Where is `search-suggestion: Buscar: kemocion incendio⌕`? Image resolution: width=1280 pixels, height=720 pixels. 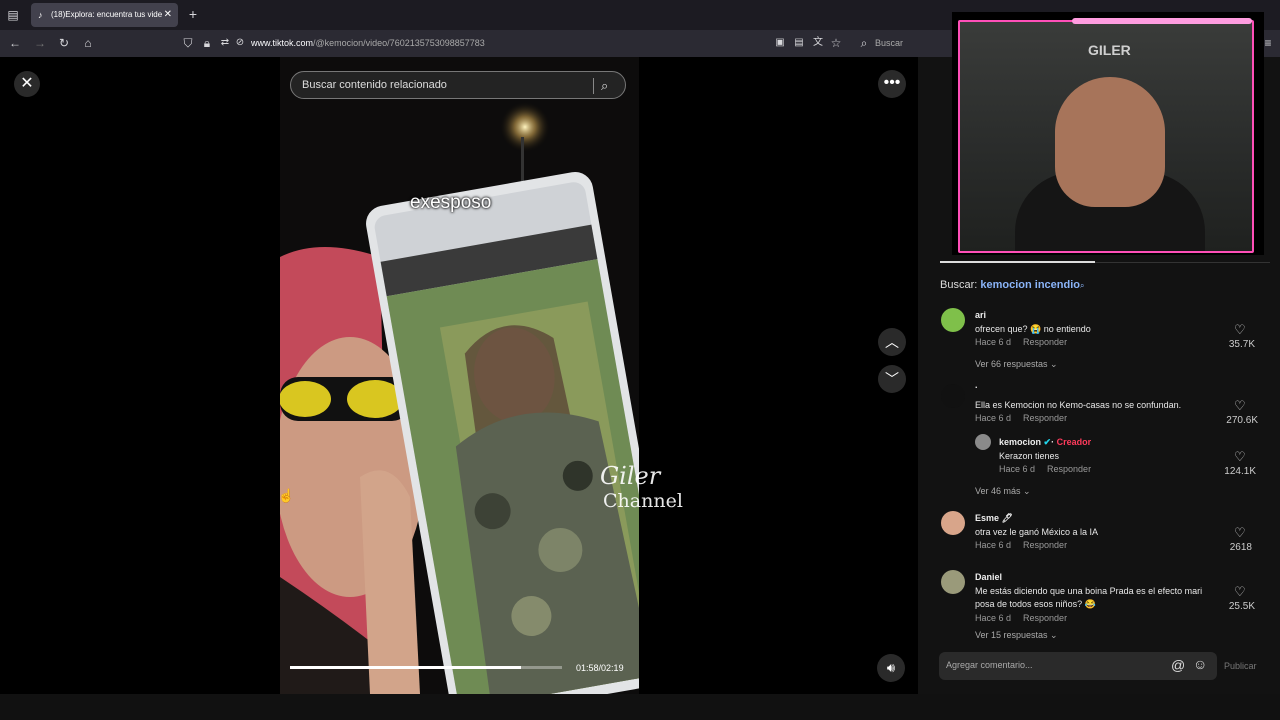 search-suggestion: Buscar: kemocion incendio⌕ is located at coordinates (1012, 285).